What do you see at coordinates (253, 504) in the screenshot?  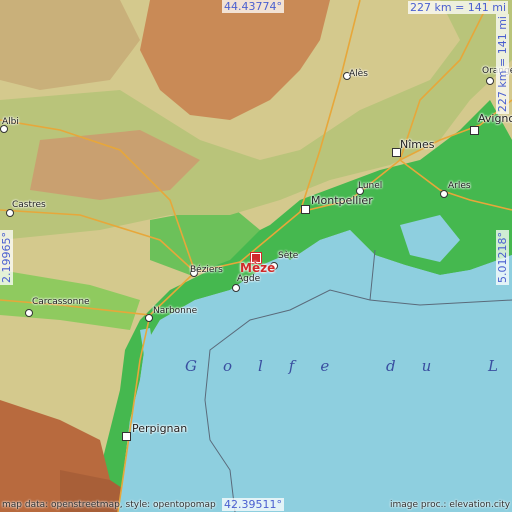 I see `south-coordinate: 42.39511°` at bounding box center [253, 504].